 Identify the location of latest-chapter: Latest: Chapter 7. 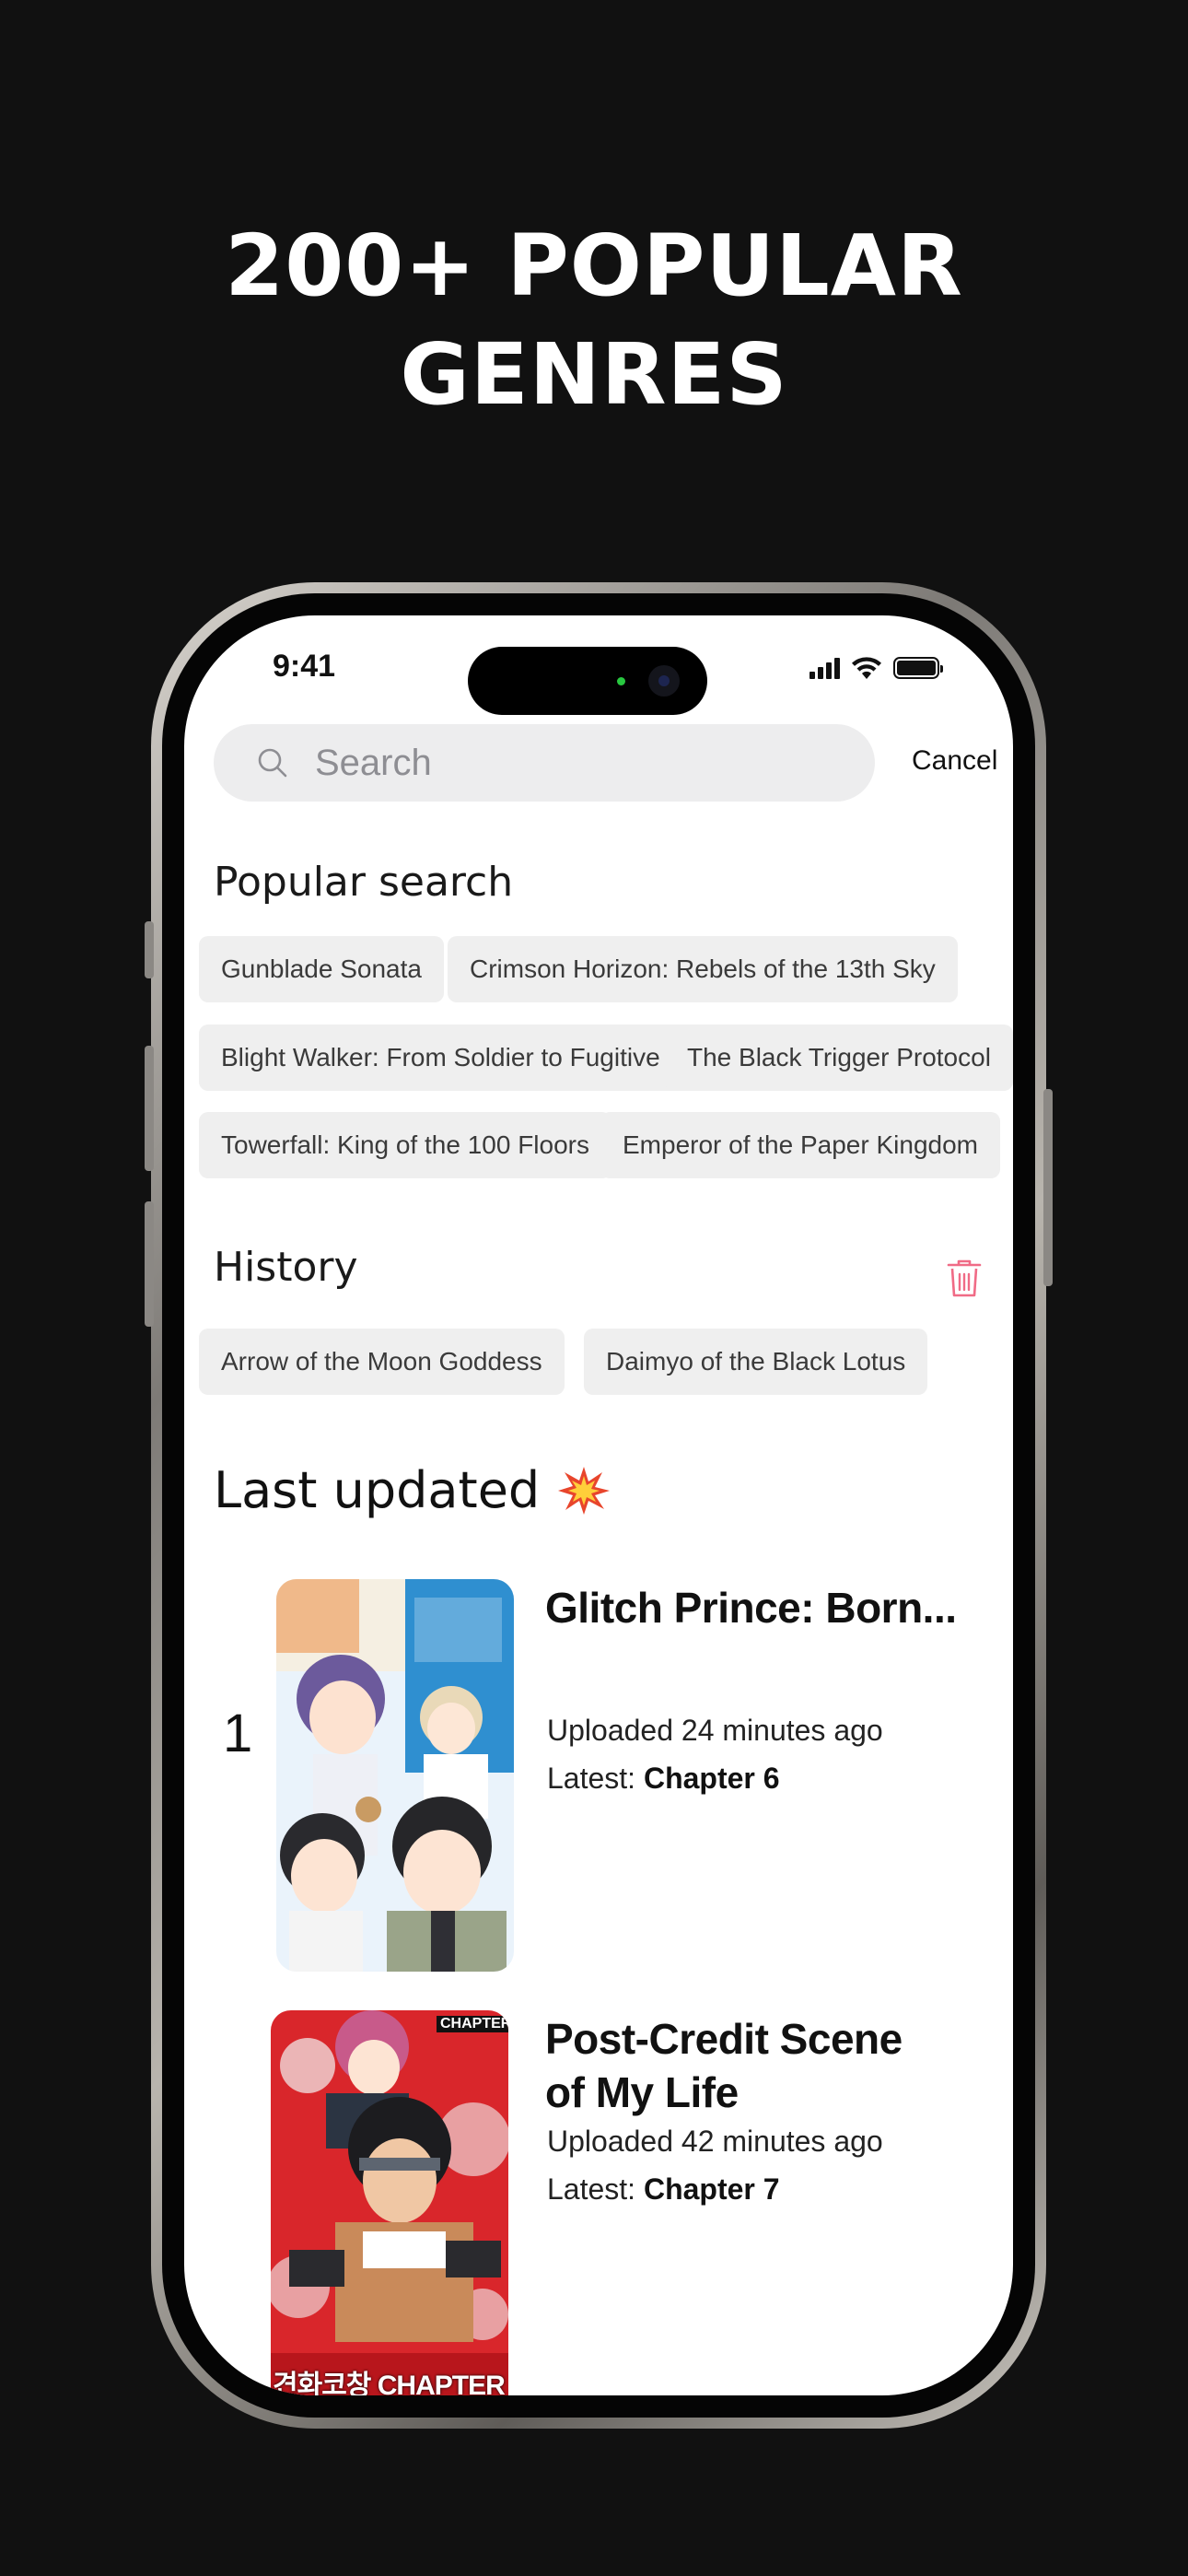
(663, 2189).